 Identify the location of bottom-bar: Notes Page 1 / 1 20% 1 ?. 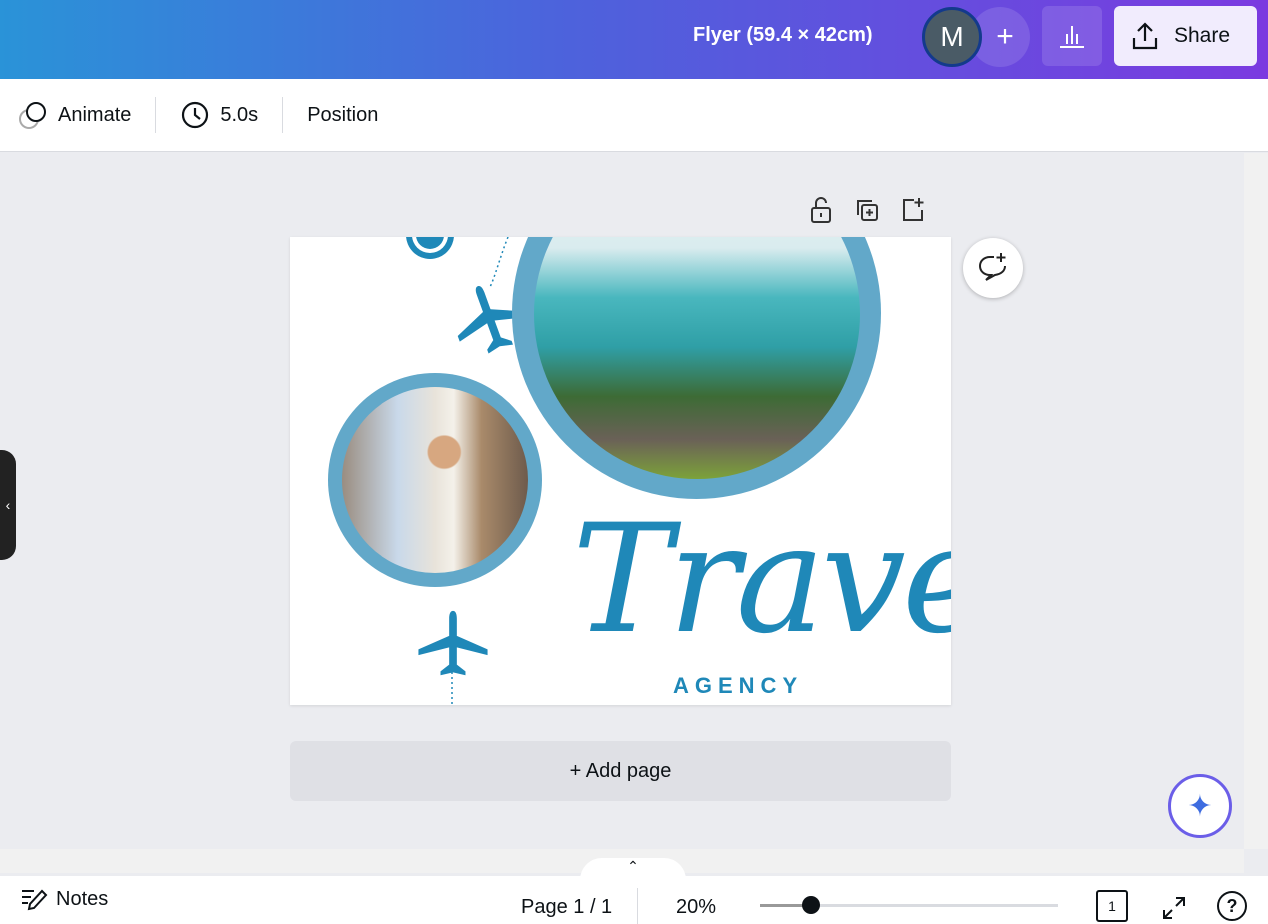
(634, 900).